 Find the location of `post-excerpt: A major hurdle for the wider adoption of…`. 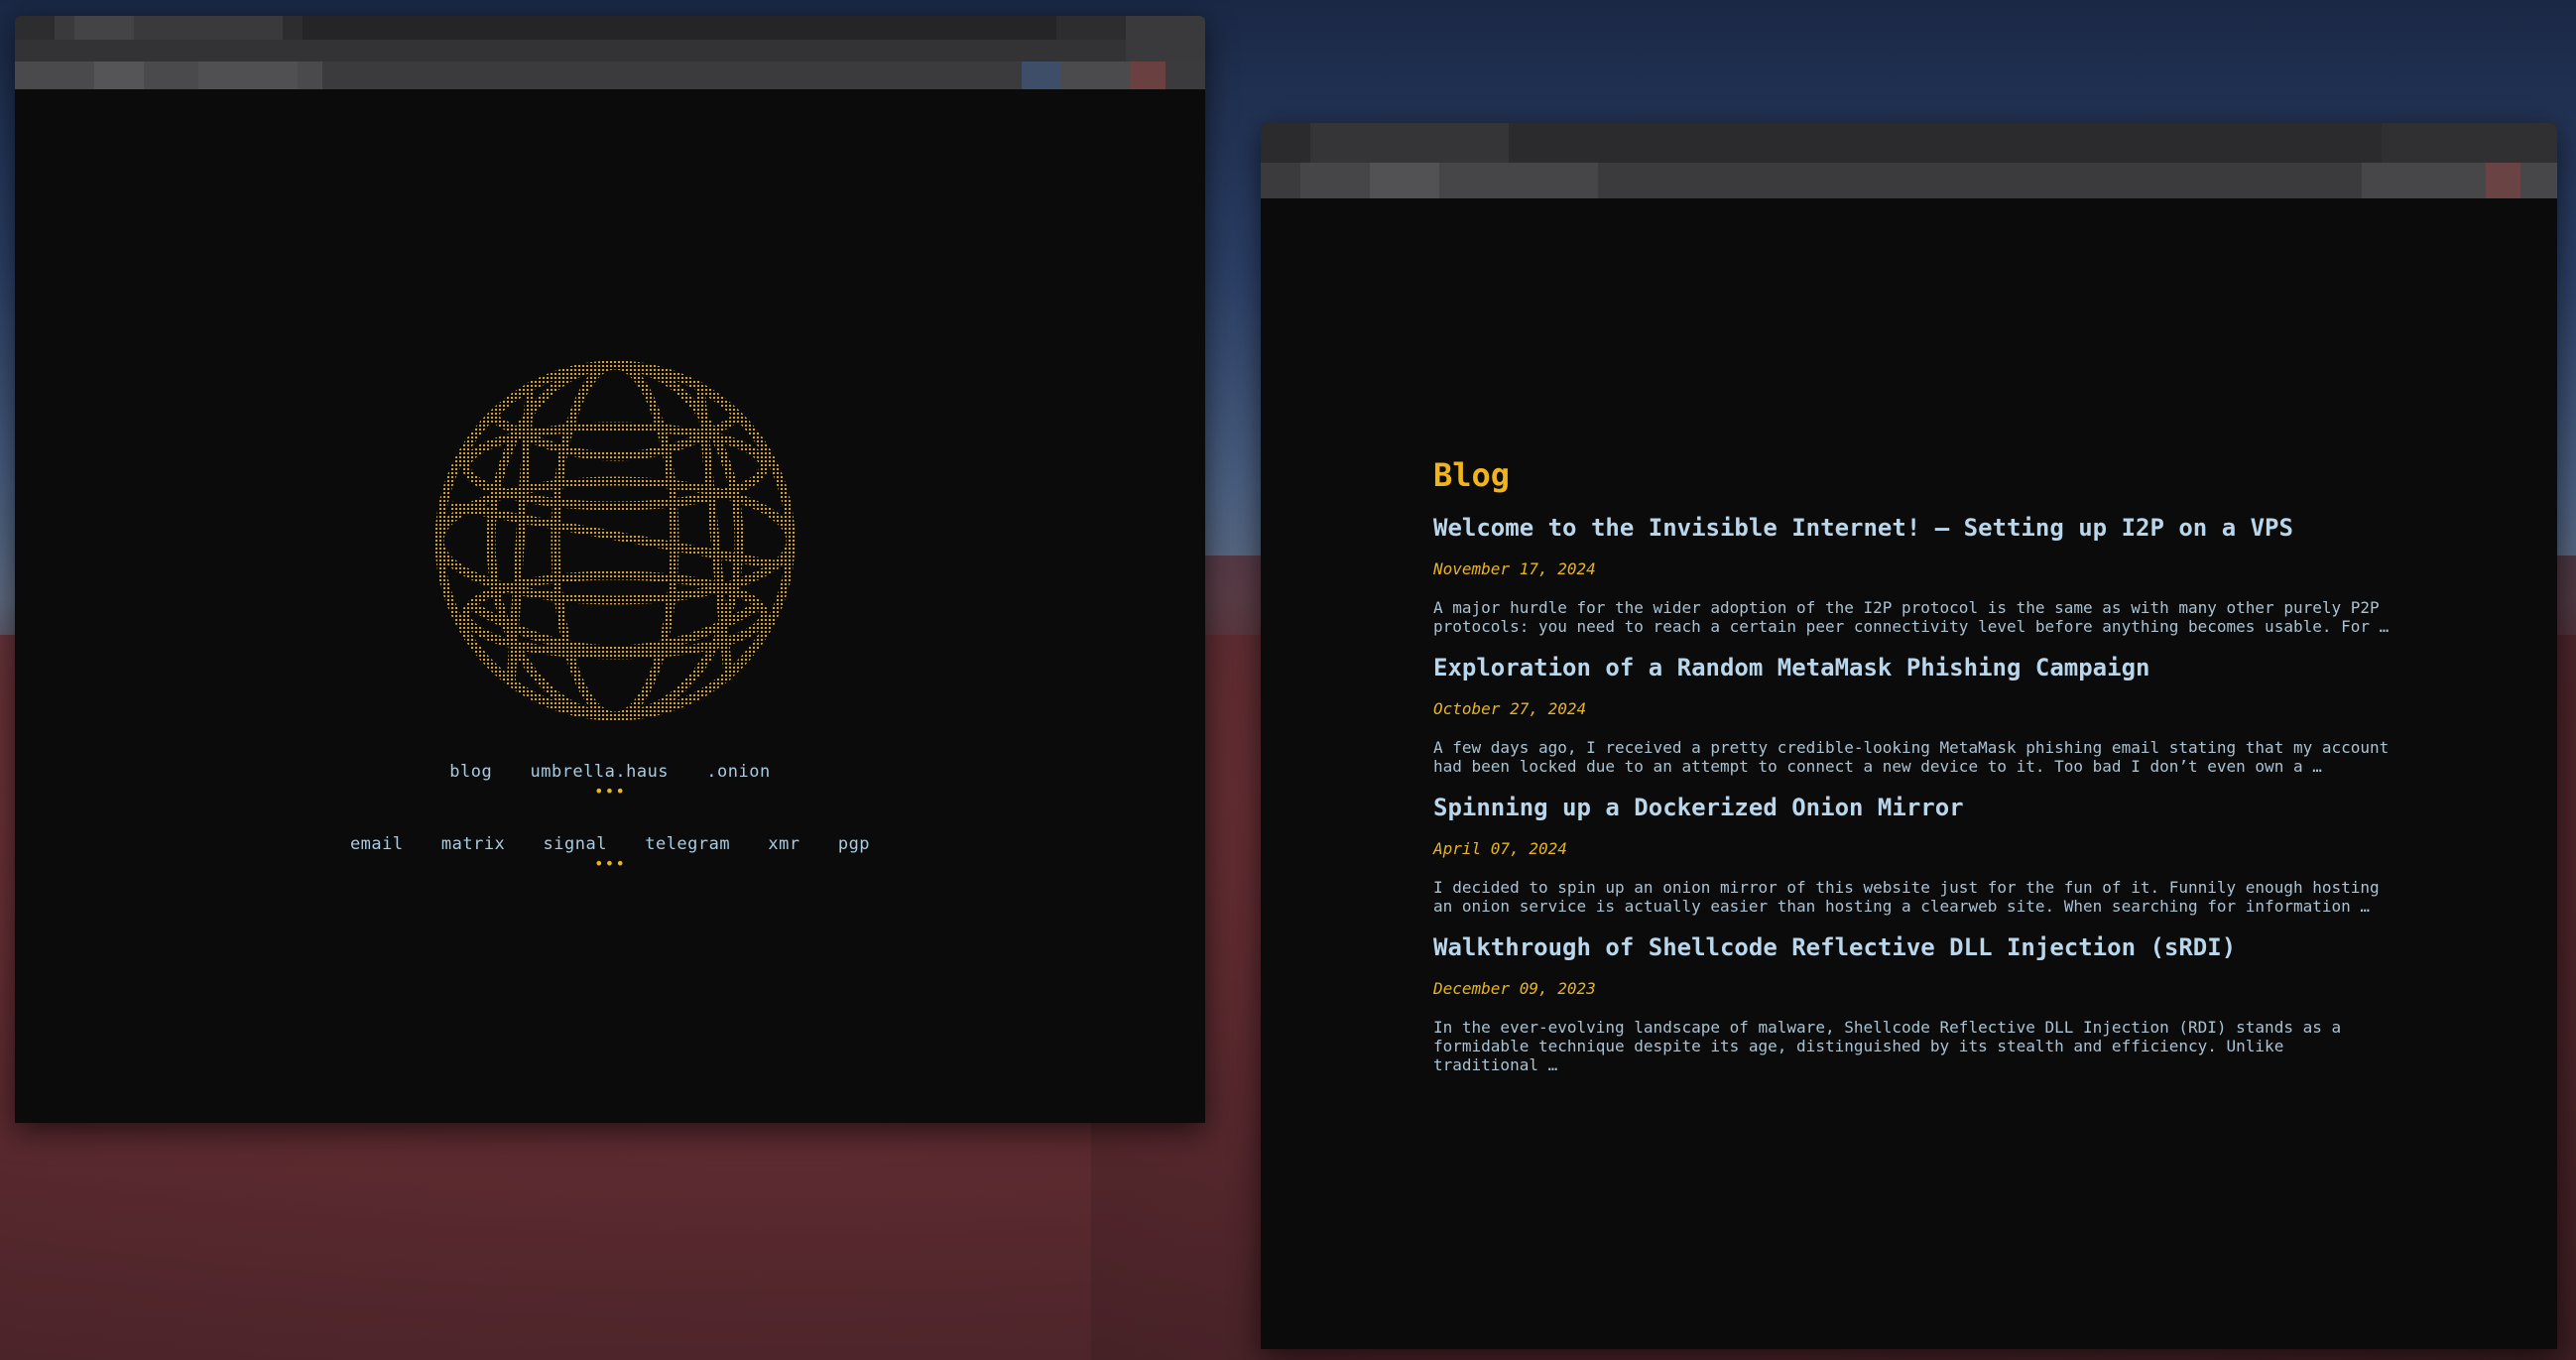

post-excerpt: A major hurdle for the wider adoption of… is located at coordinates (1919, 617).